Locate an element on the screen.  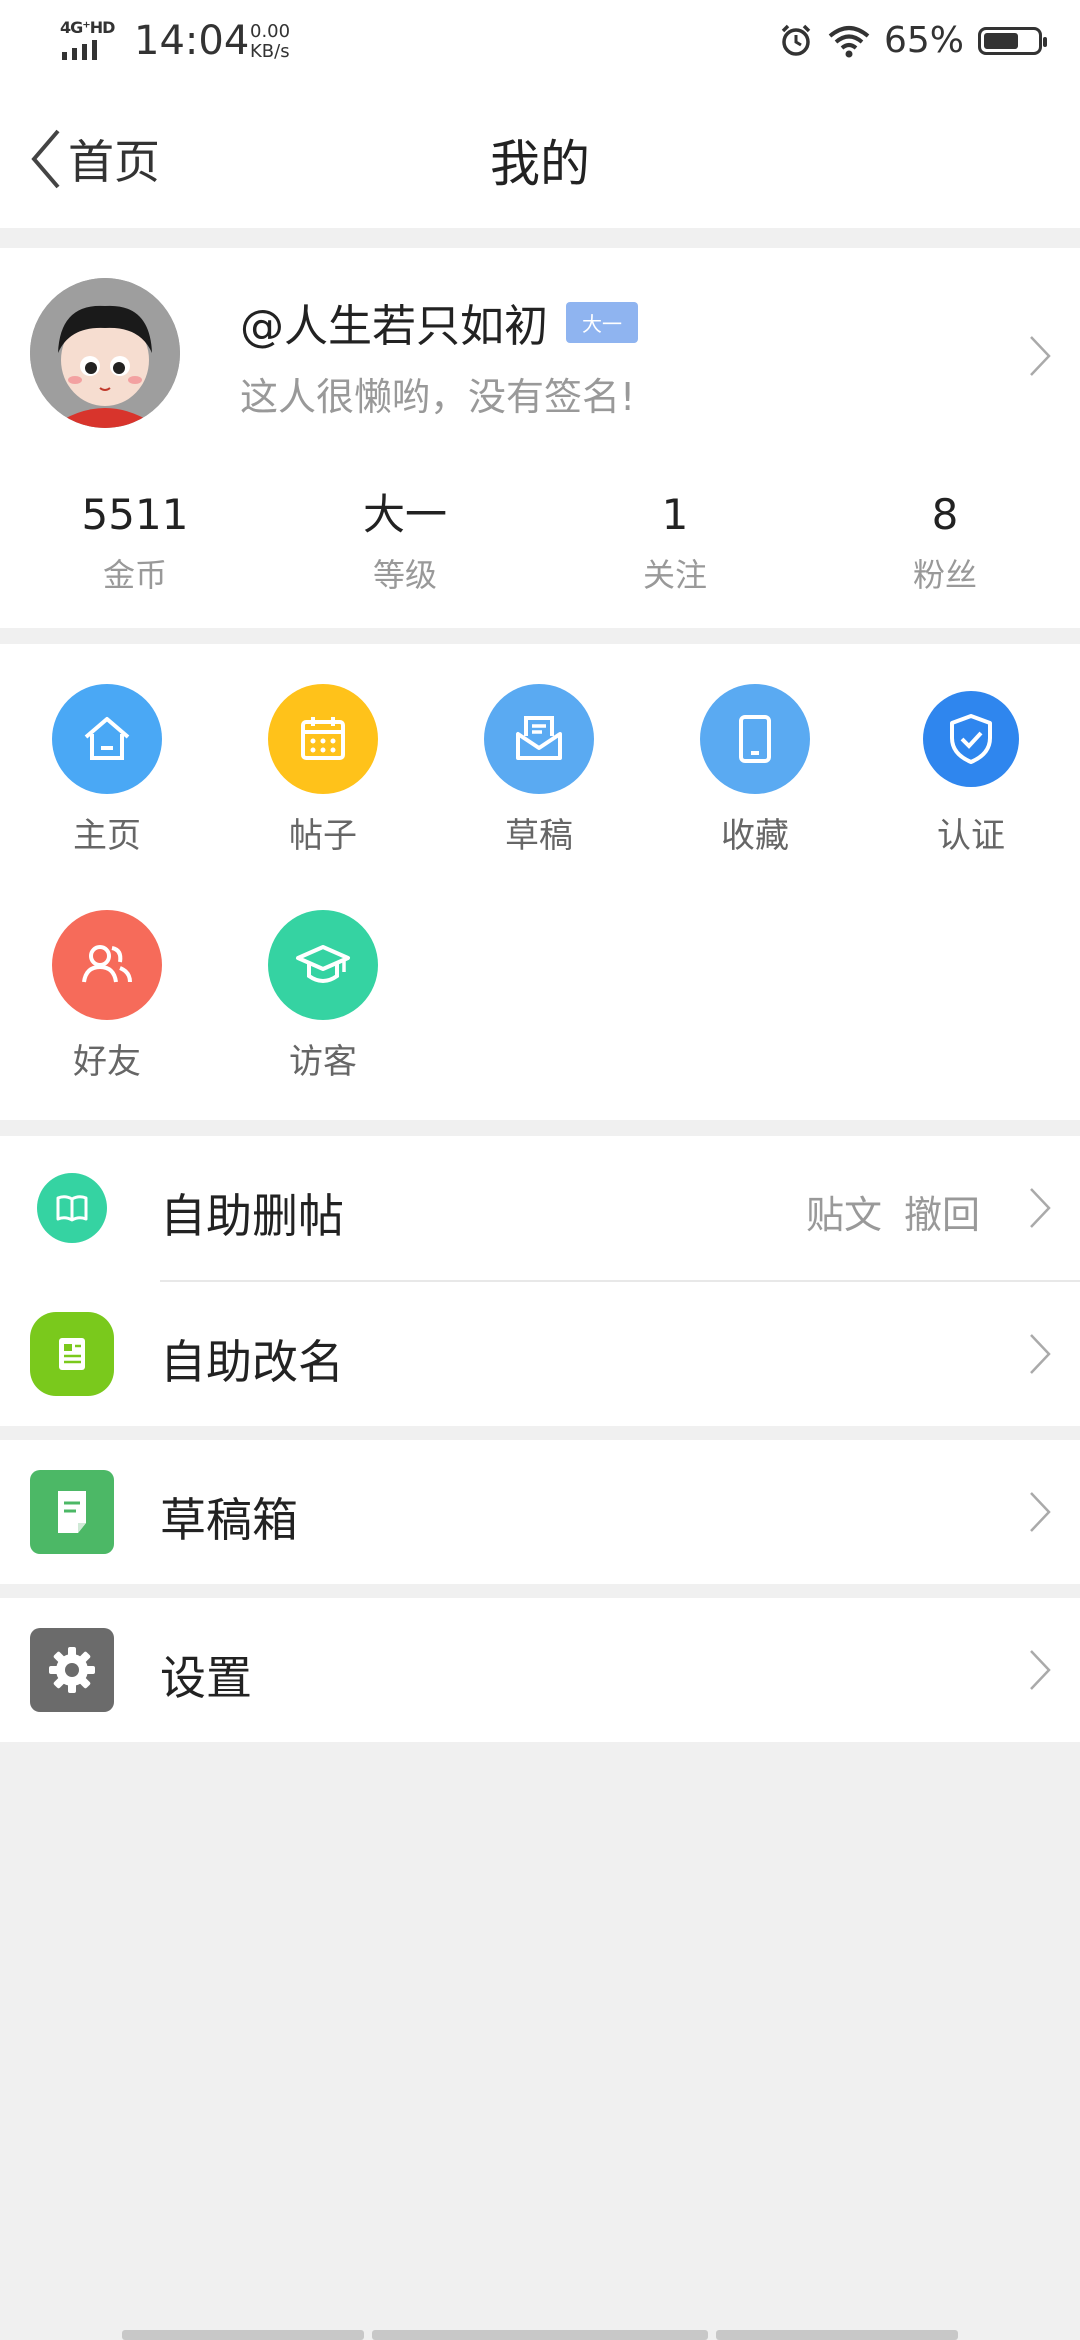
shortcut-favorites: 收藏 is located at coordinates (755, 770).